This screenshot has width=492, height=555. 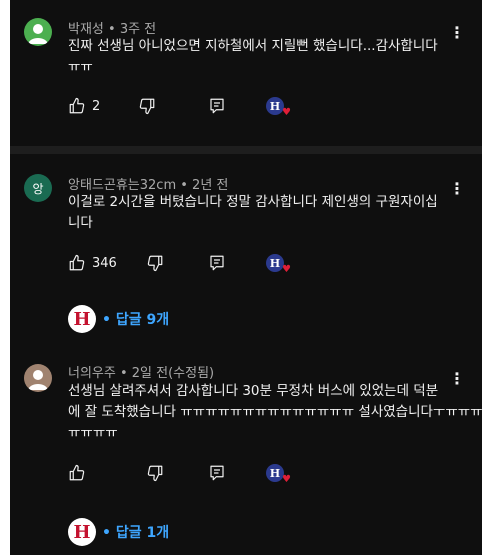 What do you see at coordinates (264, 213) in the screenshot?
I see `comment-text: 이걸로 2시간을 버텼습니다 정말 감사합니다 제인생의 구원자이십 니다` at bounding box center [264, 213].